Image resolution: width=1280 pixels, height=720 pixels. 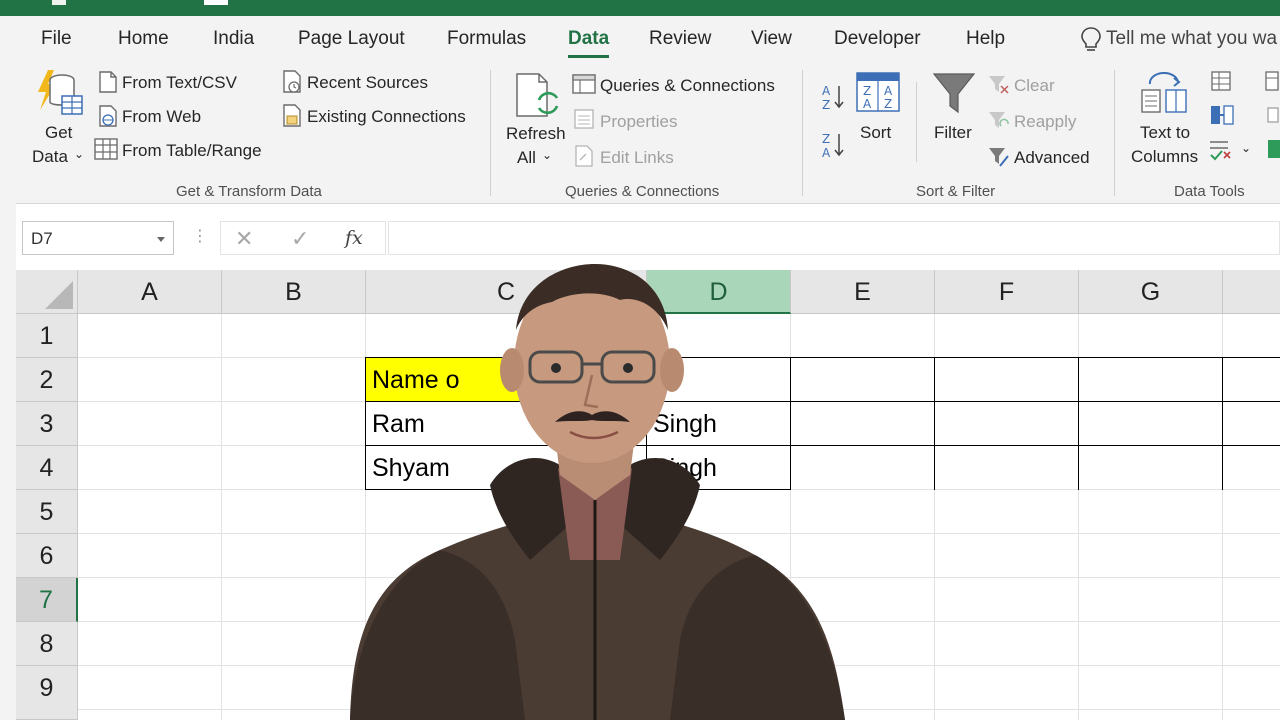 What do you see at coordinates (878, 92) in the screenshot?
I see `sort-dialog-icon: Z A A Z` at bounding box center [878, 92].